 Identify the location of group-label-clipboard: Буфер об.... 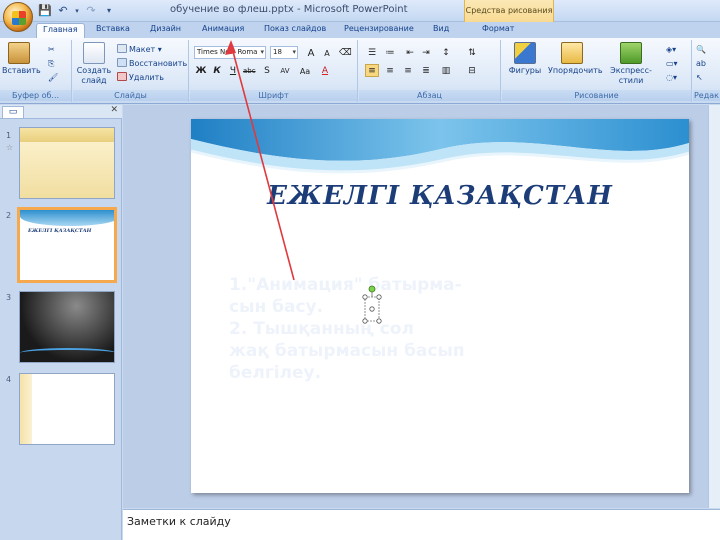
(35, 95).